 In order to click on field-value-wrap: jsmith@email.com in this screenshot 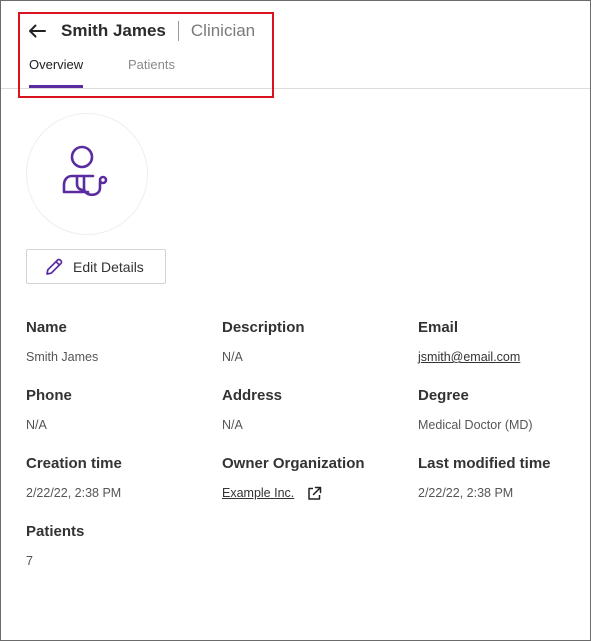, I will do `click(500, 357)`.